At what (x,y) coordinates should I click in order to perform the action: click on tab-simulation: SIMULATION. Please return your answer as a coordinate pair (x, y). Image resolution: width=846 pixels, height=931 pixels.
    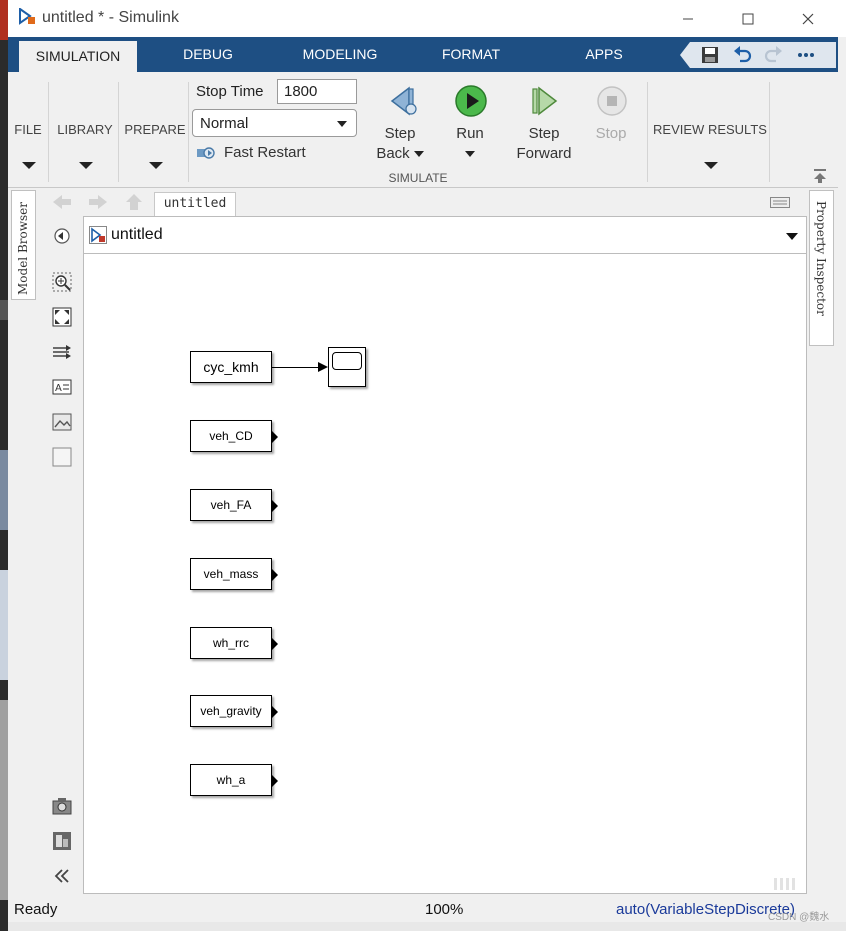
    Looking at the image, I should click on (78, 56).